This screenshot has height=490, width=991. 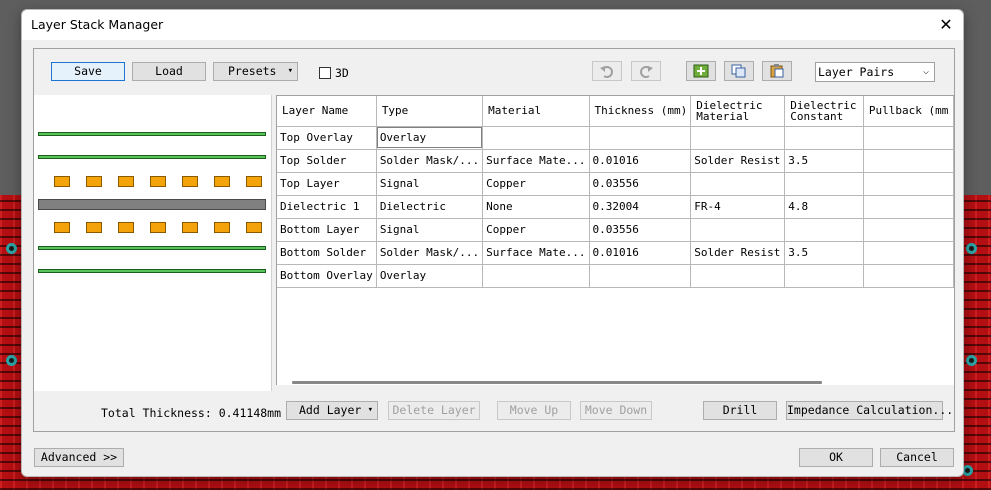 What do you see at coordinates (740, 410) in the screenshot?
I see `drill-button: Drill` at bounding box center [740, 410].